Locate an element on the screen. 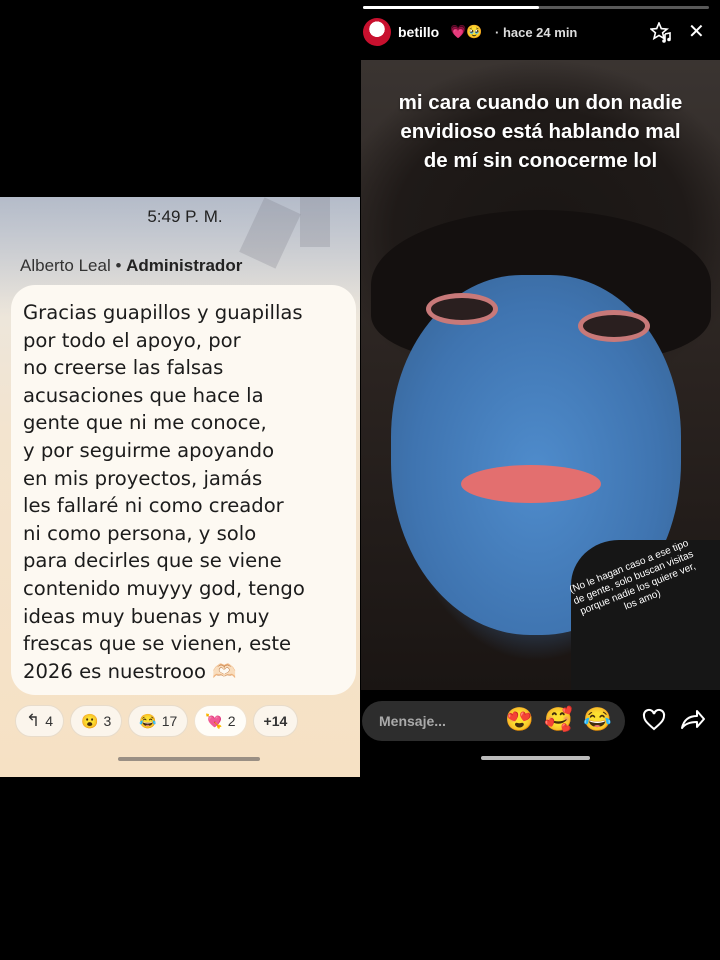 This screenshot has width=720, height=960. heart-eyes-emoji-icon: 😍 is located at coordinates (519, 719).